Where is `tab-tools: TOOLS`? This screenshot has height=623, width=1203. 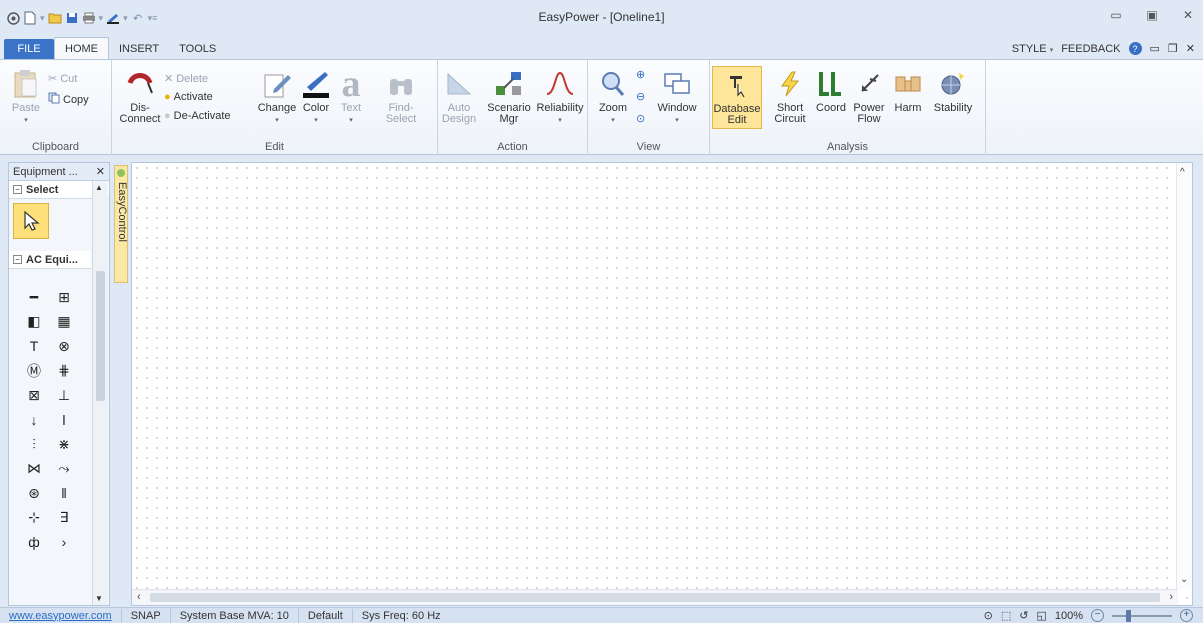 tab-tools: TOOLS is located at coordinates (197, 49).